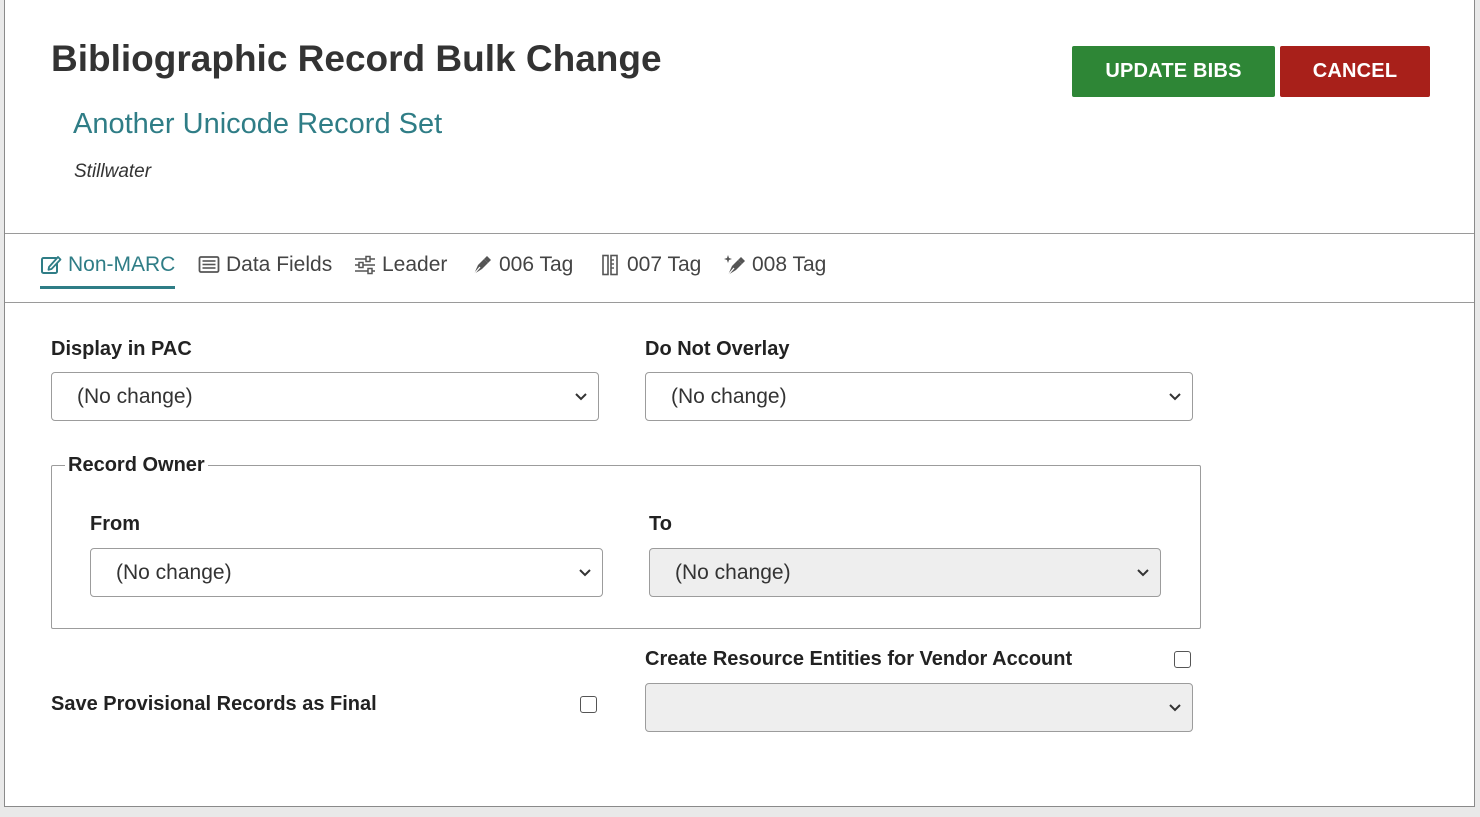  What do you see at coordinates (536, 264) in the screenshot?
I see `tab-label: 006 Tag` at bounding box center [536, 264].